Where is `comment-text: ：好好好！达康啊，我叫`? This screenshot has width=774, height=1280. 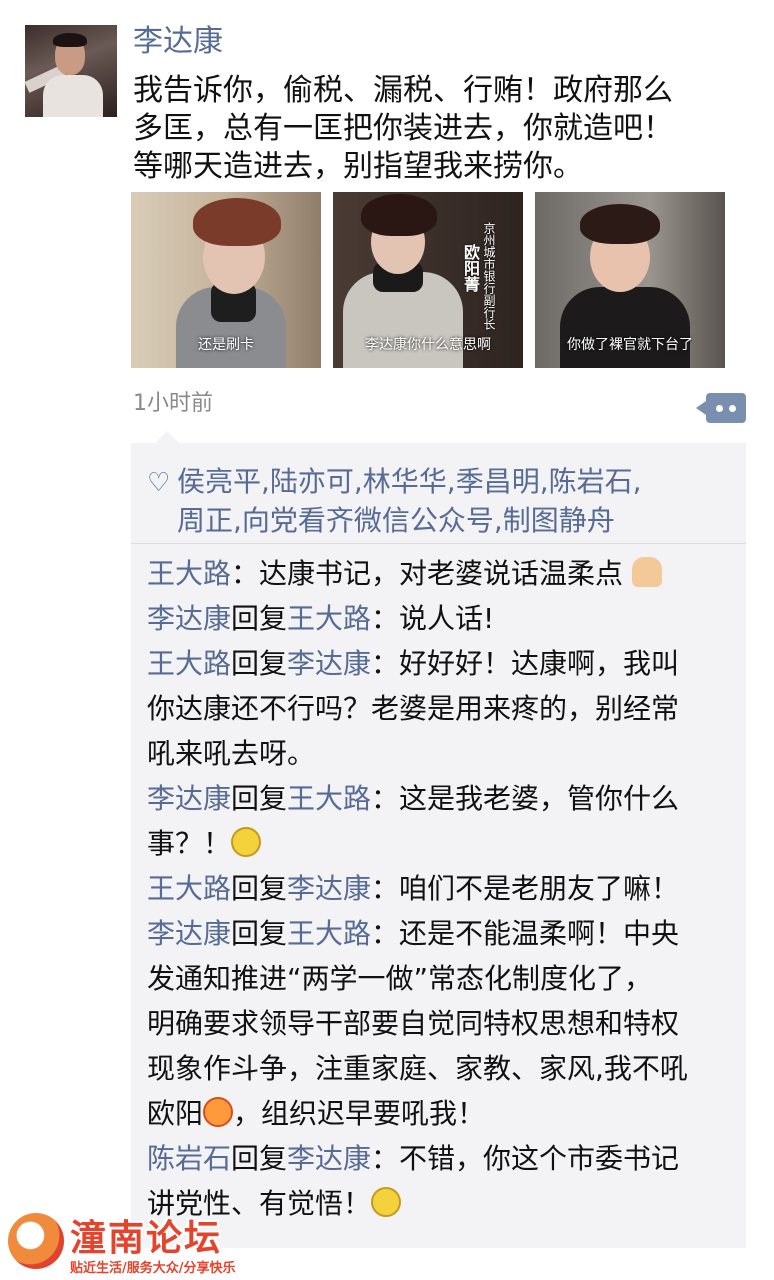 comment-text: ：好好好！达康啊，我叫 is located at coordinates (525, 663).